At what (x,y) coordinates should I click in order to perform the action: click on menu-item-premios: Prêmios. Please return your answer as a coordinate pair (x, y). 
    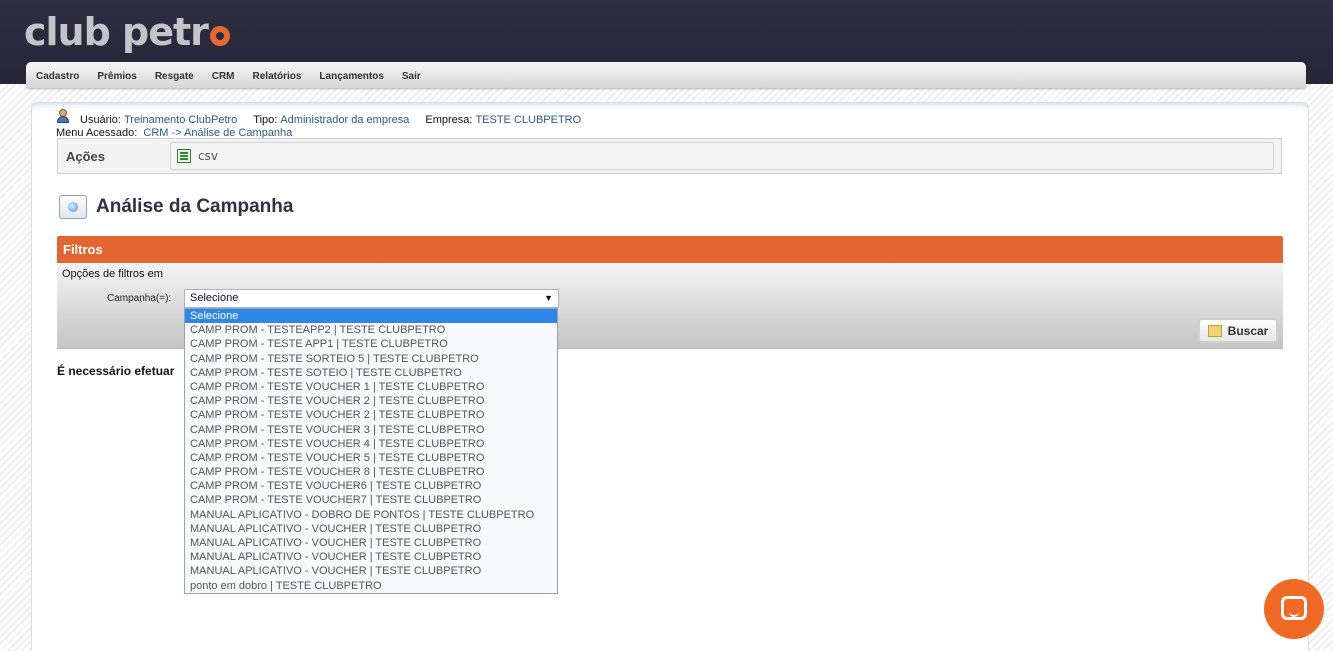
    Looking at the image, I should click on (116, 77).